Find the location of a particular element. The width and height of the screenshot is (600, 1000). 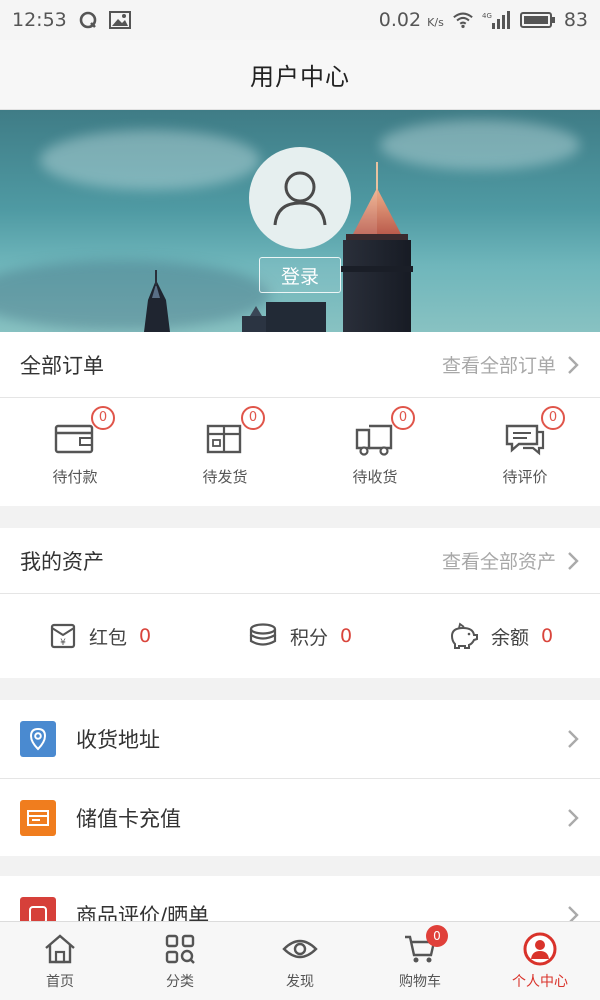

category-grid-icon is located at coordinates (180, 949).